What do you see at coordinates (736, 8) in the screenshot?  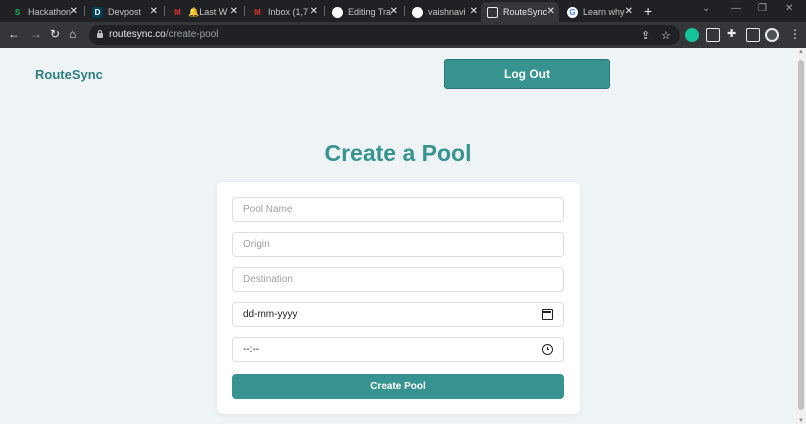 I see `minimize-icon: —` at bounding box center [736, 8].